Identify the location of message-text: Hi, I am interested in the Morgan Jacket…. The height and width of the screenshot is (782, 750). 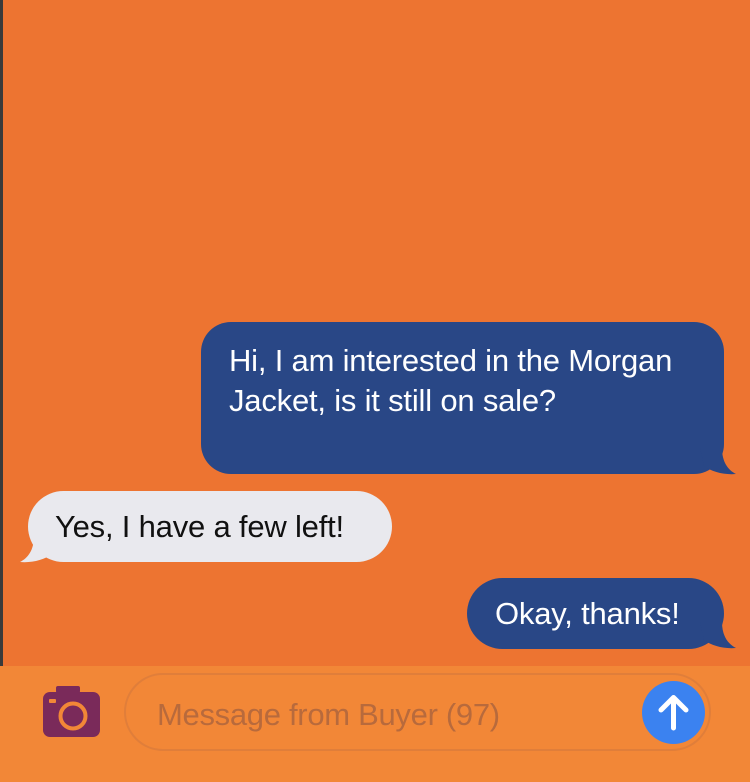
(451, 380).